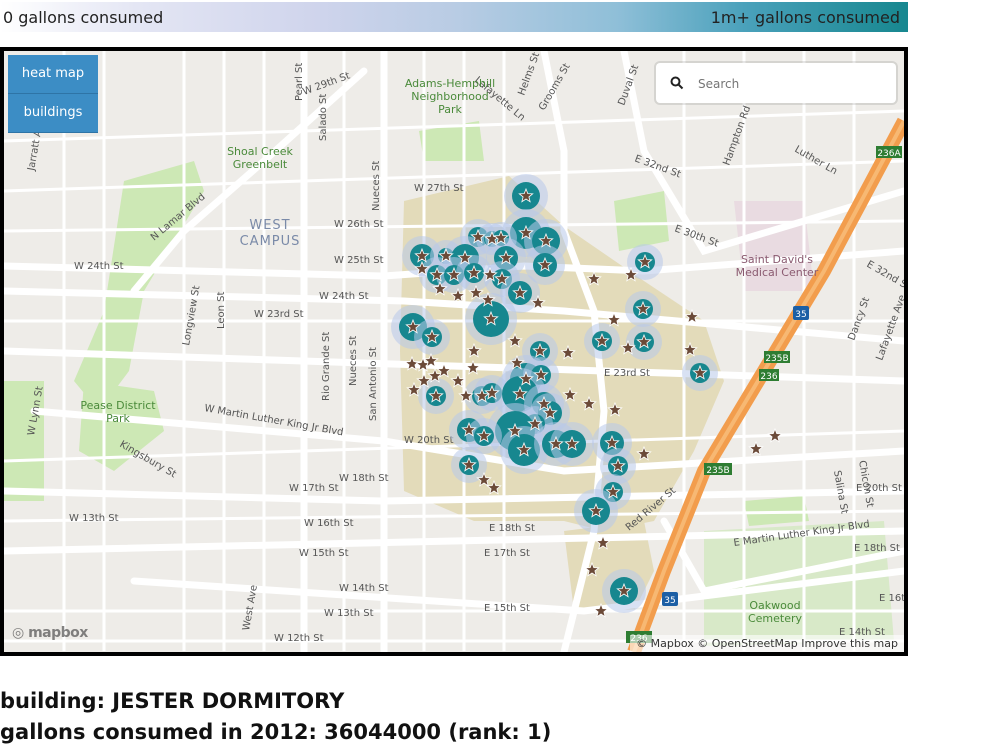 The width and height of the screenshot is (985, 748). What do you see at coordinates (18, 633) in the screenshot?
I see `mapbox-logo-icon: ◎` at bounding box center [18, 633].